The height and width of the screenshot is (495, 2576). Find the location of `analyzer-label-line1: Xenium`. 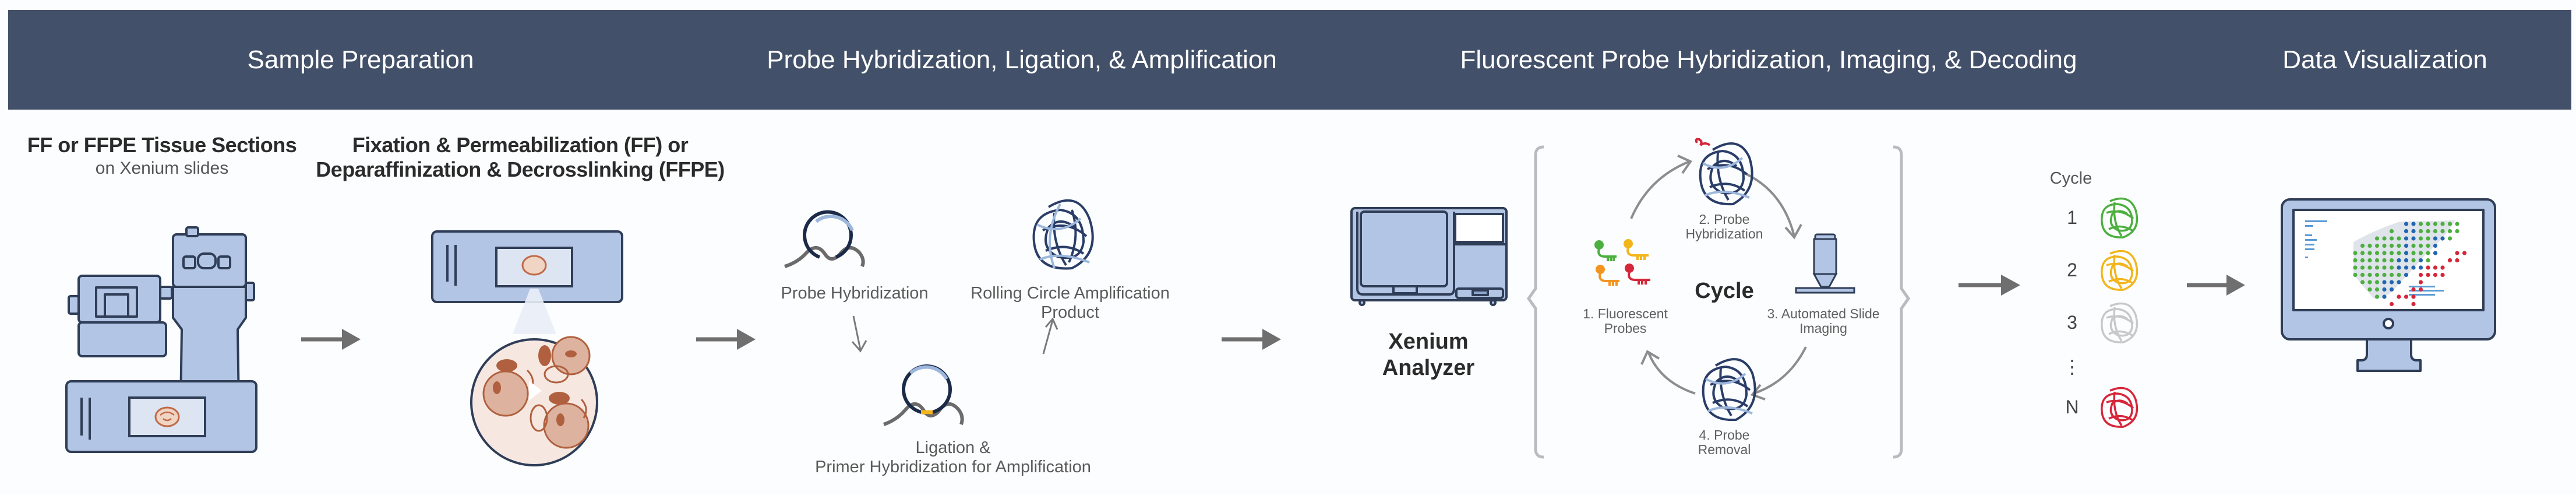

analyzer-label-line1: Xenium is located at coordinates (1428, 342).